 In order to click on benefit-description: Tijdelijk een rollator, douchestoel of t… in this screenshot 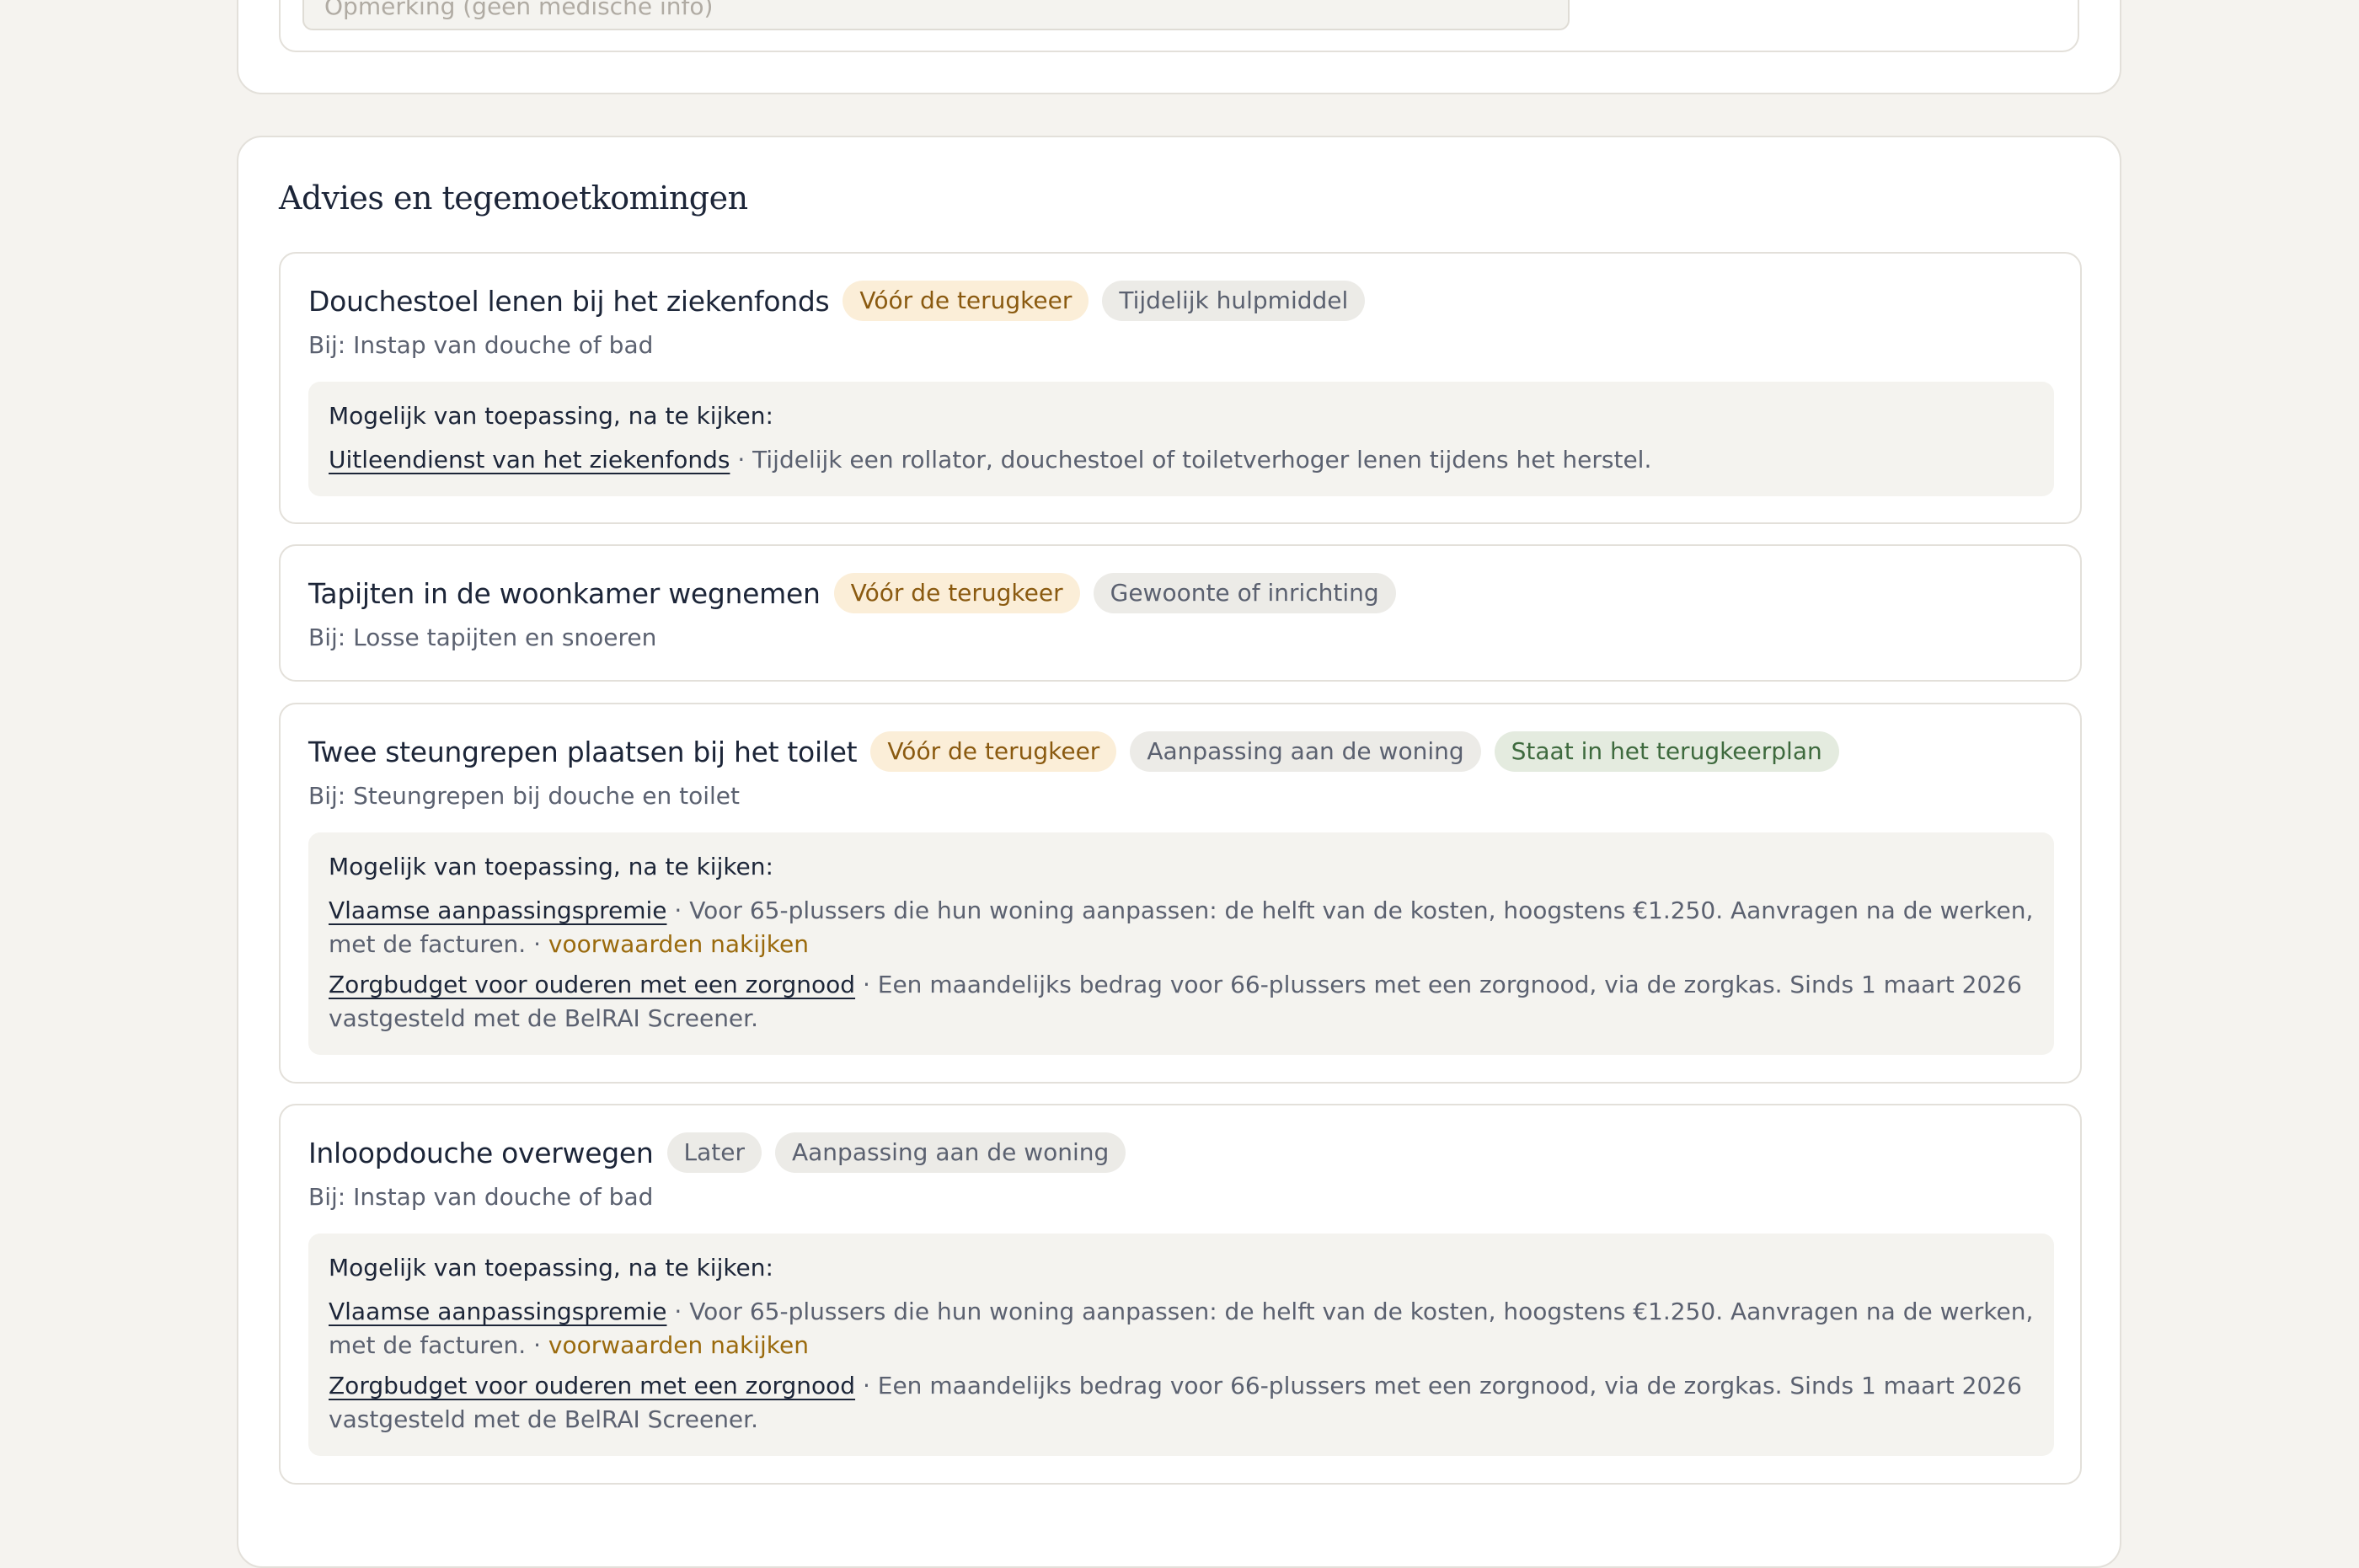, I will do `click(1202, 460)`.